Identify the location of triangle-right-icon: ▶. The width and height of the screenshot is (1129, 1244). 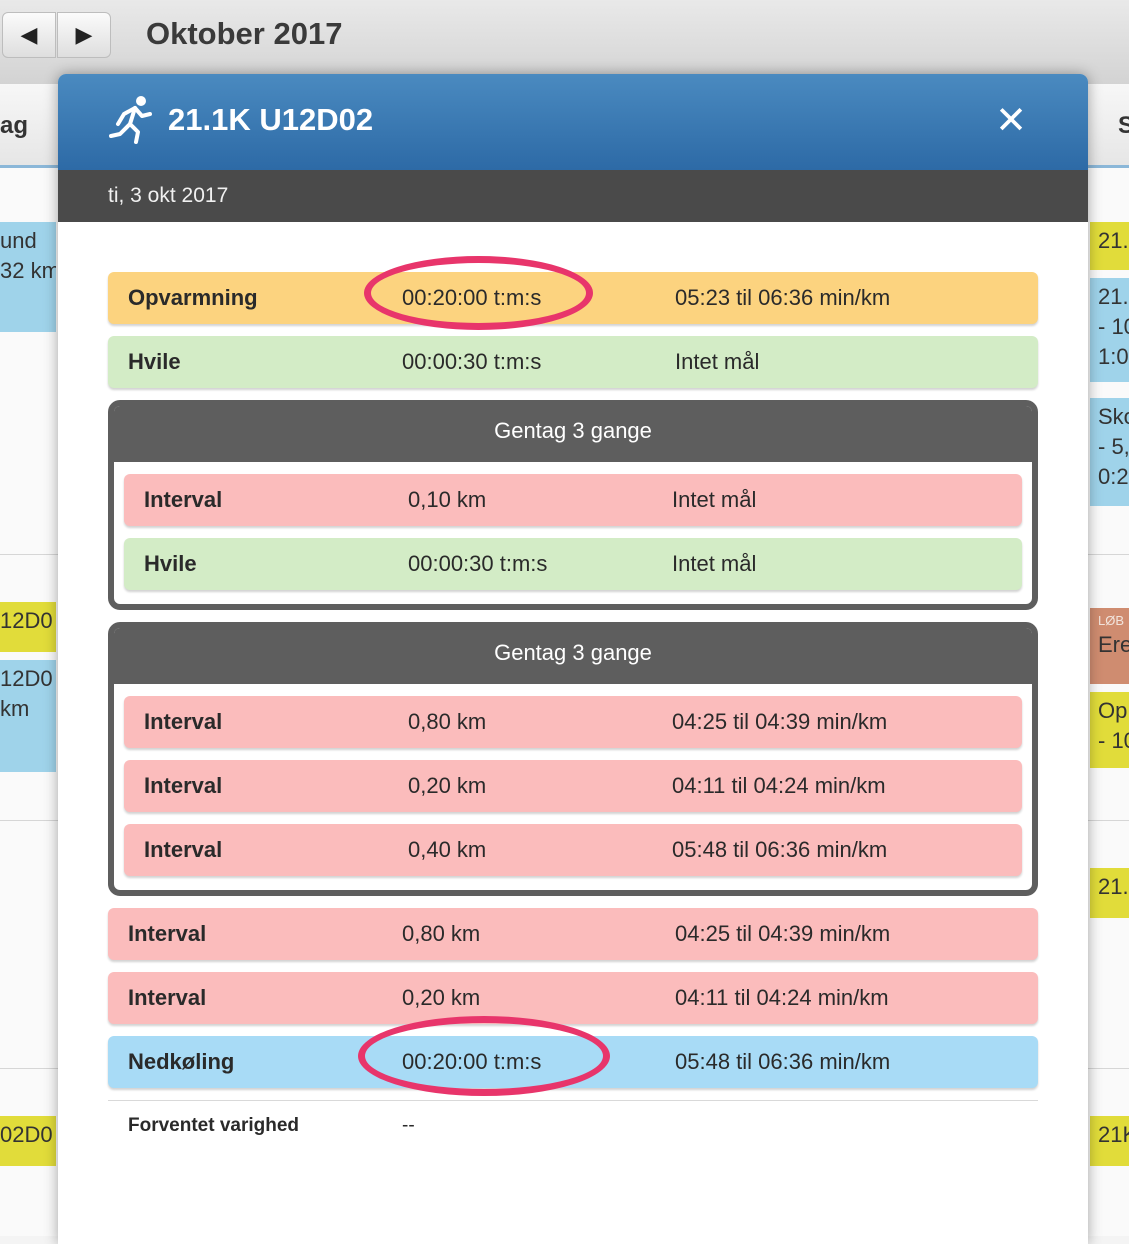
(84, 34).